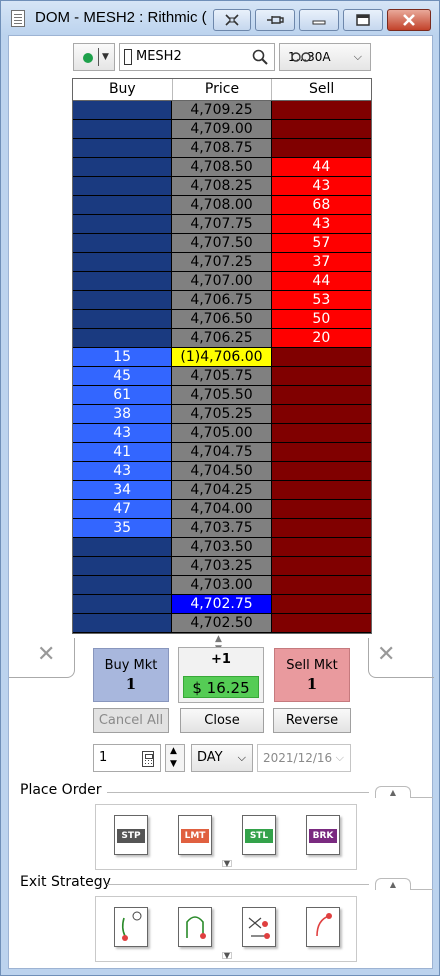 The width and height of the screenshot is (440, 976). What do you see at coordinates (222, 224) in the screenshot?
I see `price-cell: 4,707.75` at bounding box center [222, 224].